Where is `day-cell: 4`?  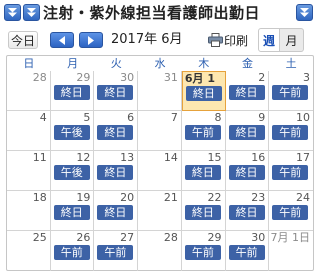
day-cell: 4 is located at coordinates (29, 131).